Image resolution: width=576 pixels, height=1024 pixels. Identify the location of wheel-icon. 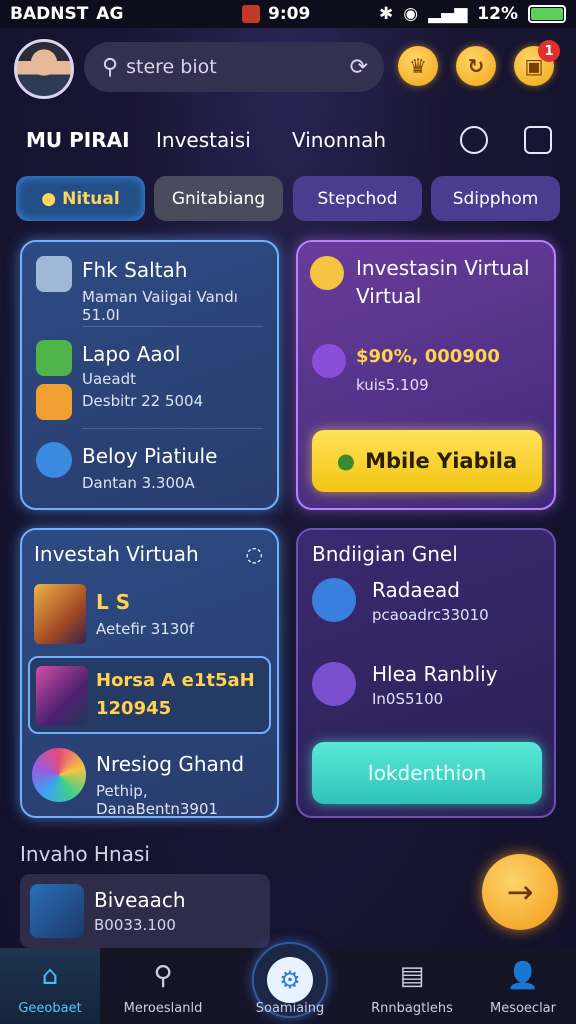
(59, 775).